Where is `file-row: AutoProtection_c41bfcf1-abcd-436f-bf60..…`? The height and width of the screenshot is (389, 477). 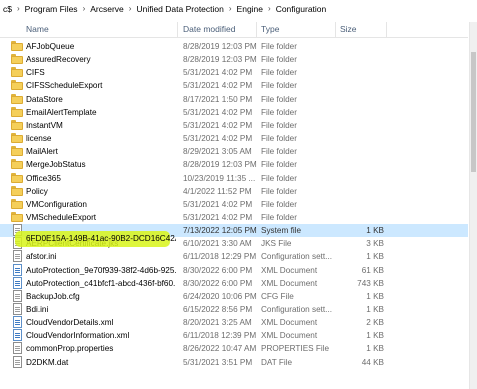 file-row: AutoProtection_c41bfcf1-abcd-436f-bf60..… is located at coordinates (234, 283).